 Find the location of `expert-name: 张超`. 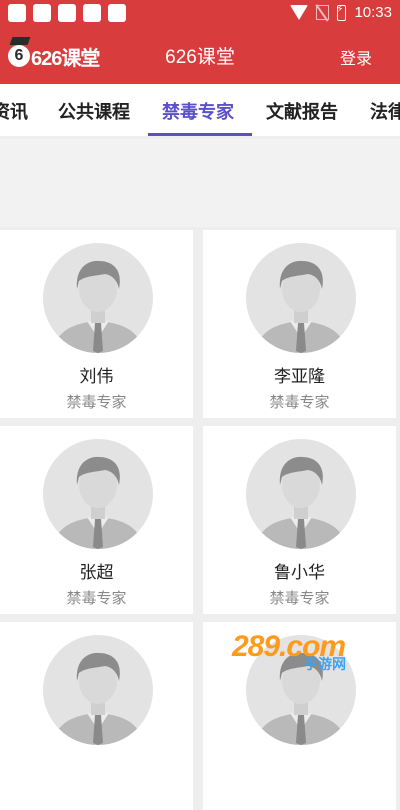

expert-name: 张超 is located at coordinates (96, 572).